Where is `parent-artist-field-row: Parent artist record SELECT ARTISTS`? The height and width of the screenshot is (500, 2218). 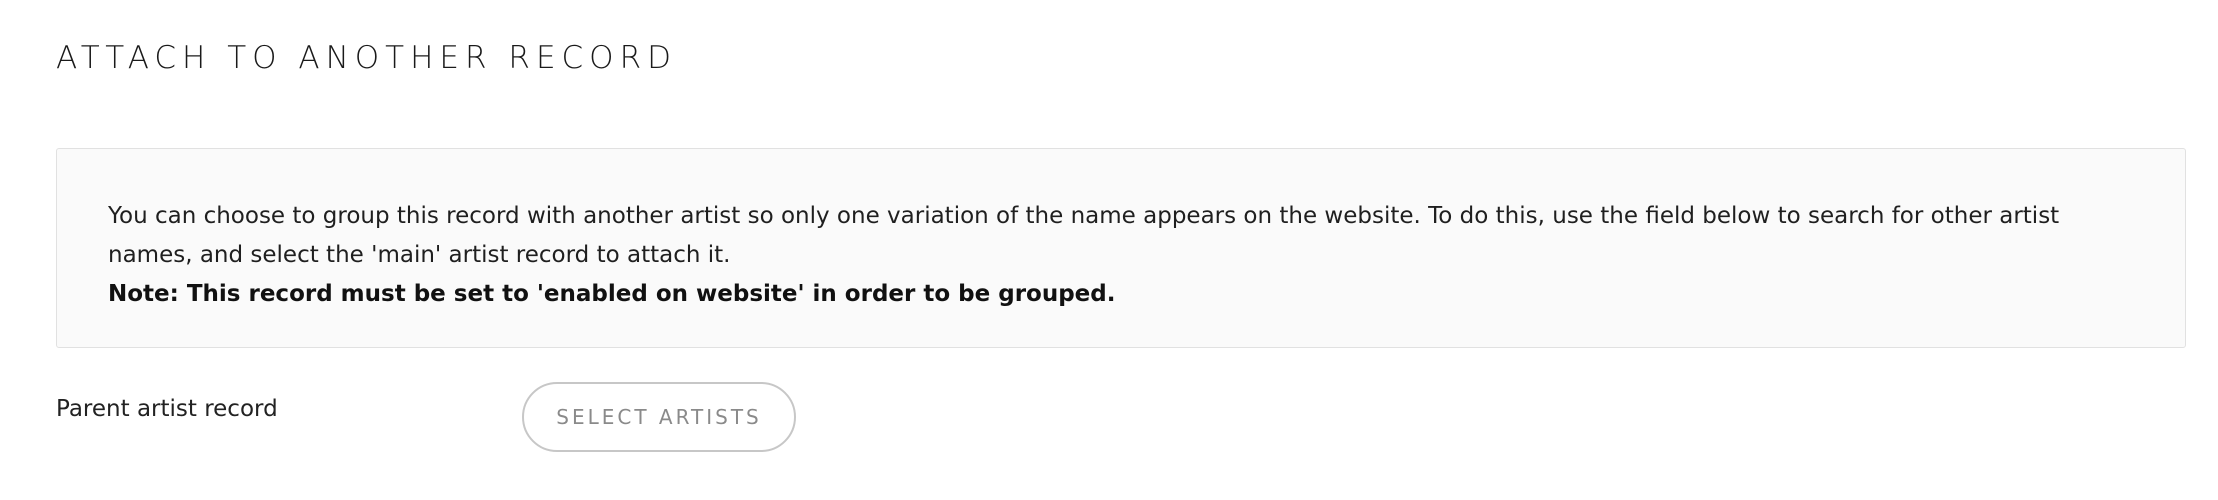
parent-artist-field-row: Parent artist record SELECT ARTISTS is located at coordinates (656, 417).